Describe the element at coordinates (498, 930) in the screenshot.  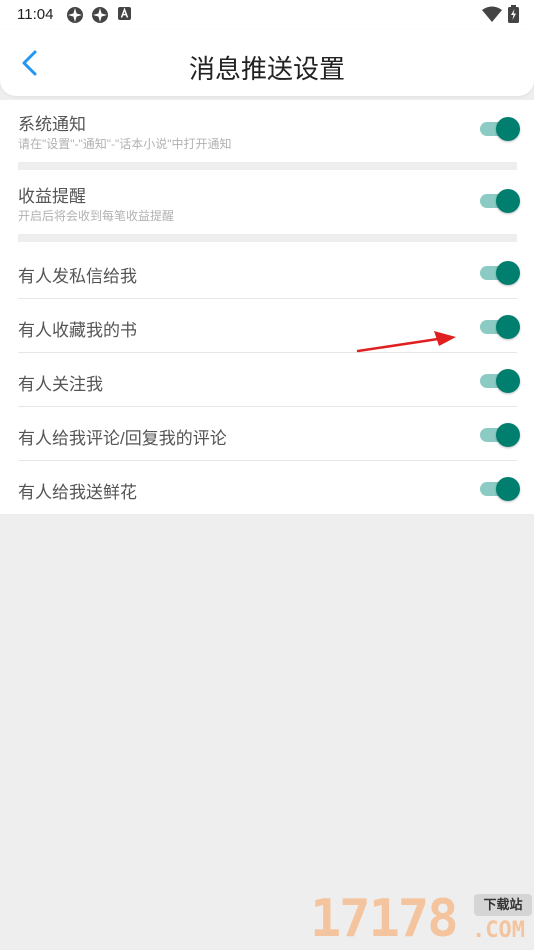
I see `watermark-domain: .COM` at that location.